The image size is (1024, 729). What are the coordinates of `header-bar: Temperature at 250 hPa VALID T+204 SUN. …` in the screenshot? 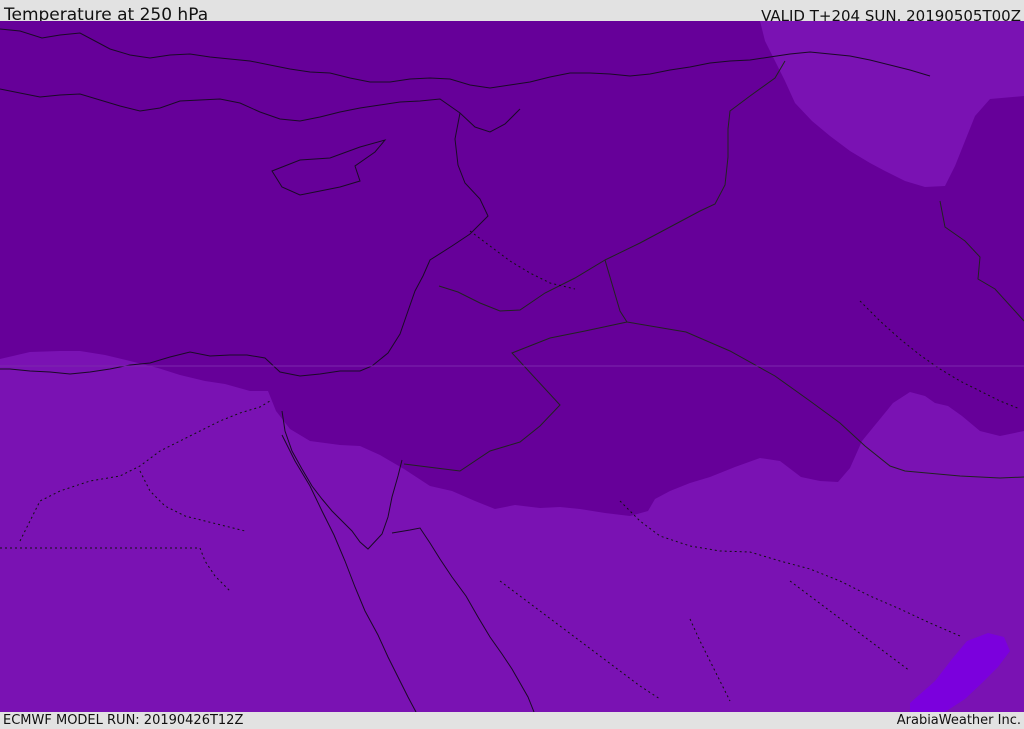 It's located at (512, 12).